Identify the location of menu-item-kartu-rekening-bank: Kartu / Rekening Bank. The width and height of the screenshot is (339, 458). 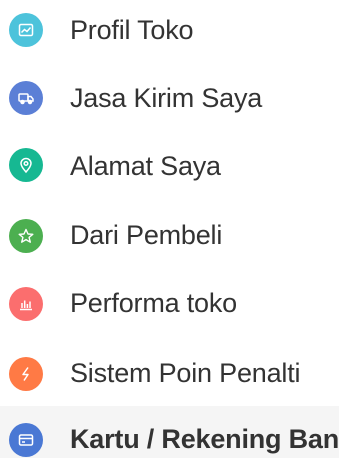
(169, 432).